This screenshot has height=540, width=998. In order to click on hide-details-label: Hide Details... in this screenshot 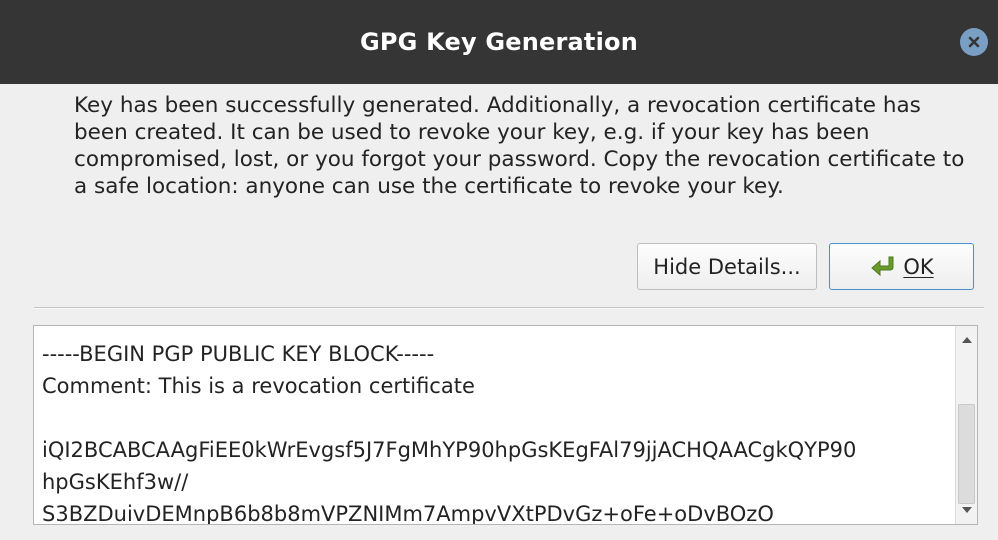, I will do `click(727, 266)`.